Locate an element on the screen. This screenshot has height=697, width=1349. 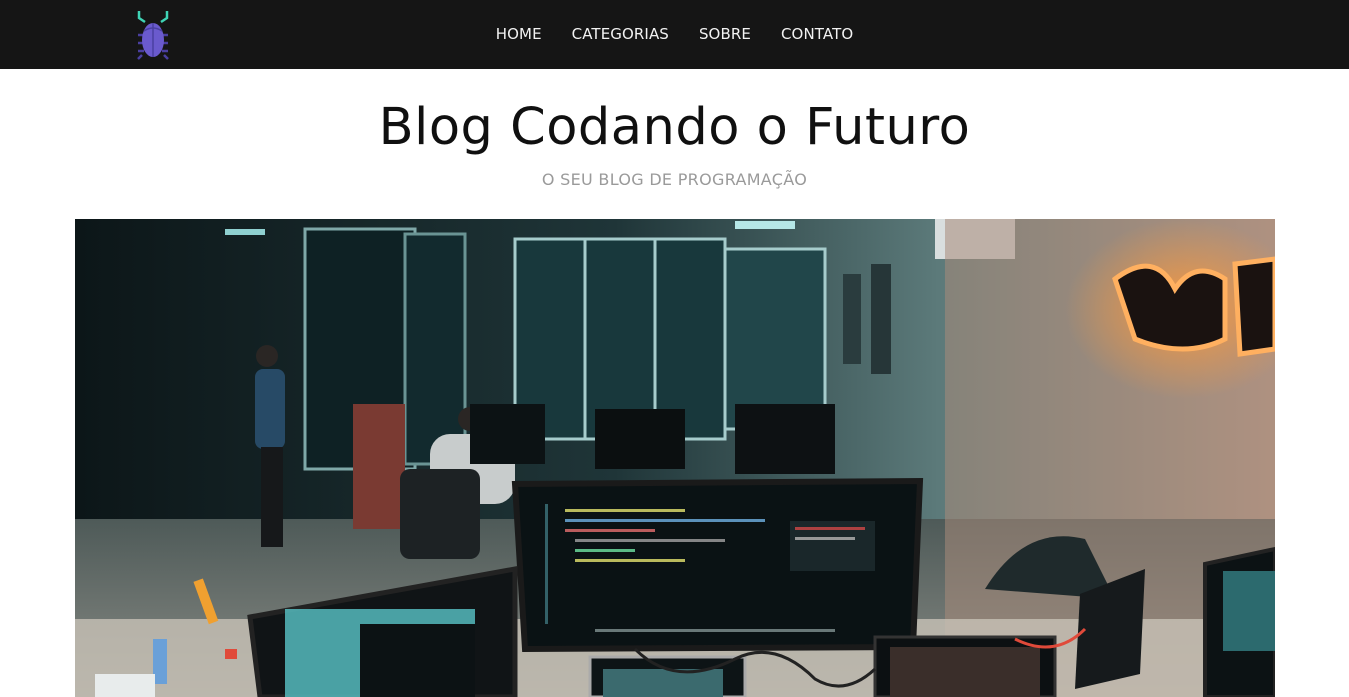
page-title: Blog Codando o Futuro is located at coordinates (674, 127).